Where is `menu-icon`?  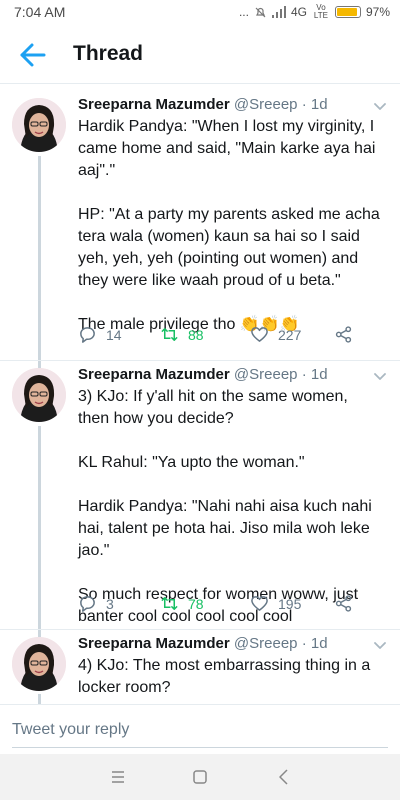
menu-icon is located at coordinates (118, 777).